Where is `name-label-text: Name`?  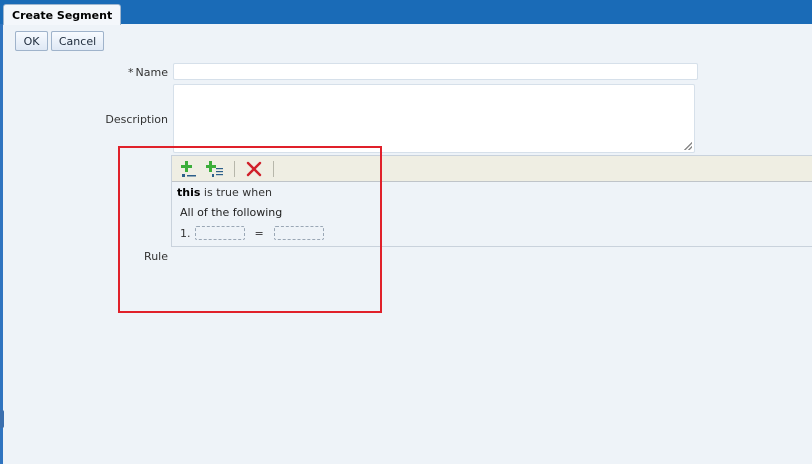 name-label-text: Name is located at coordinates (151, 72).